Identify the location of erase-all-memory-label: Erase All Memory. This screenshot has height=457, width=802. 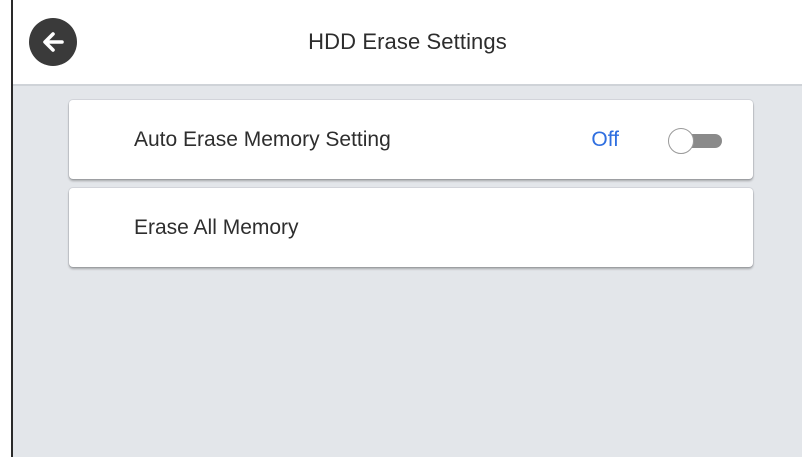
(216, 227).